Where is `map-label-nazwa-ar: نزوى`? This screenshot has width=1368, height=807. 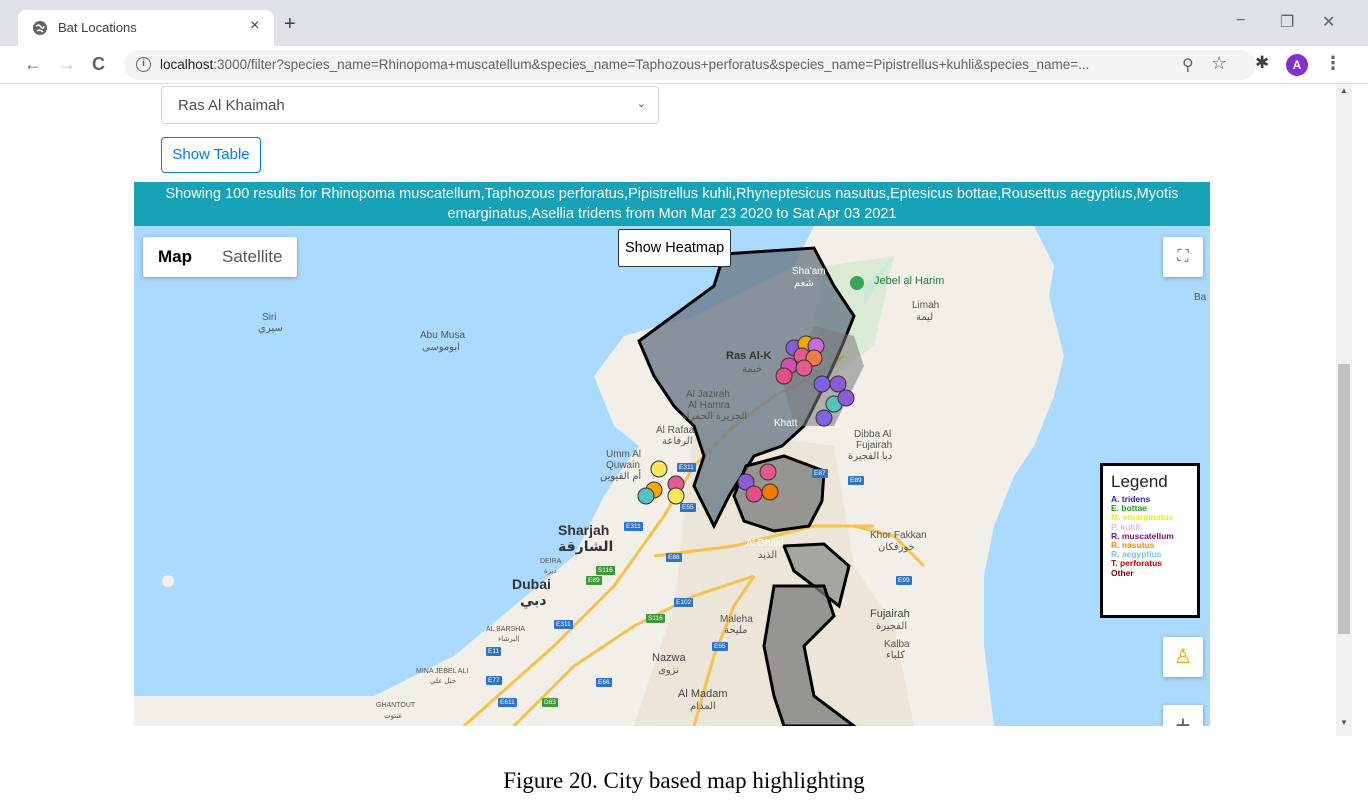 map-label-nazwa-ar: نزوى is located at coordinates (668, 670).